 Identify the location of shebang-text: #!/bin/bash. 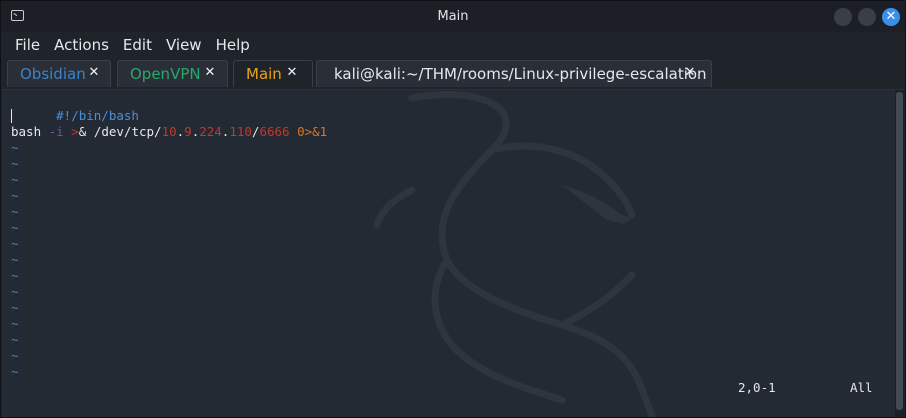
(97, 115).